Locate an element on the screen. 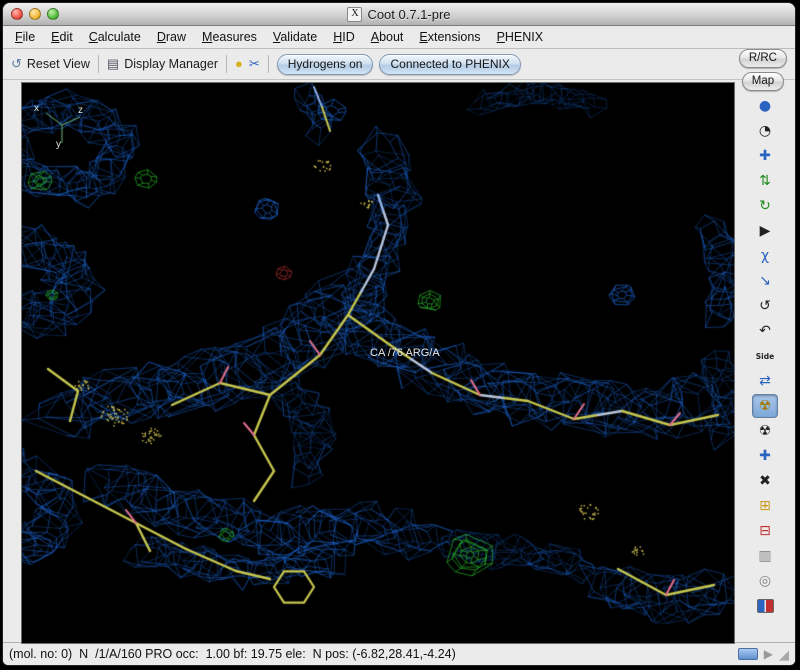 The width and height of the screenshot is (800, 670). flag-icon-button is located at coordinates (765, 606).